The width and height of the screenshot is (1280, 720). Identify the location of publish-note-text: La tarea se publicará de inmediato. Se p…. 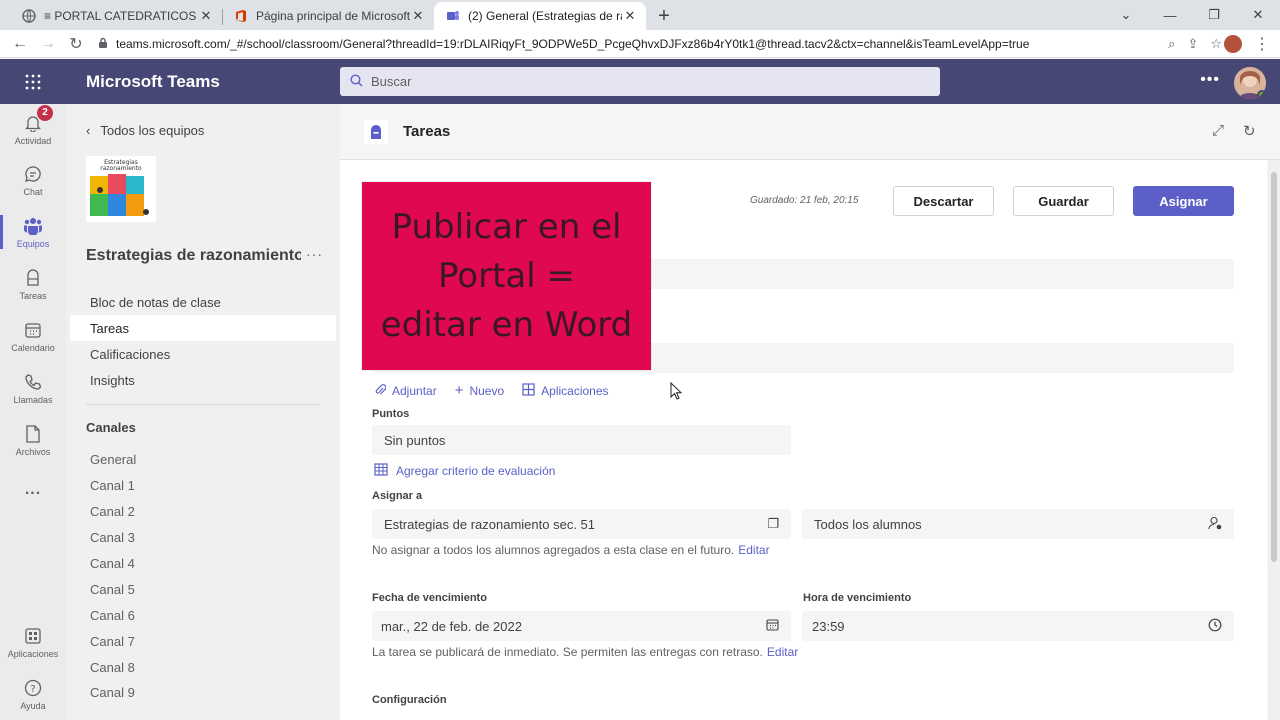
(567, 652).